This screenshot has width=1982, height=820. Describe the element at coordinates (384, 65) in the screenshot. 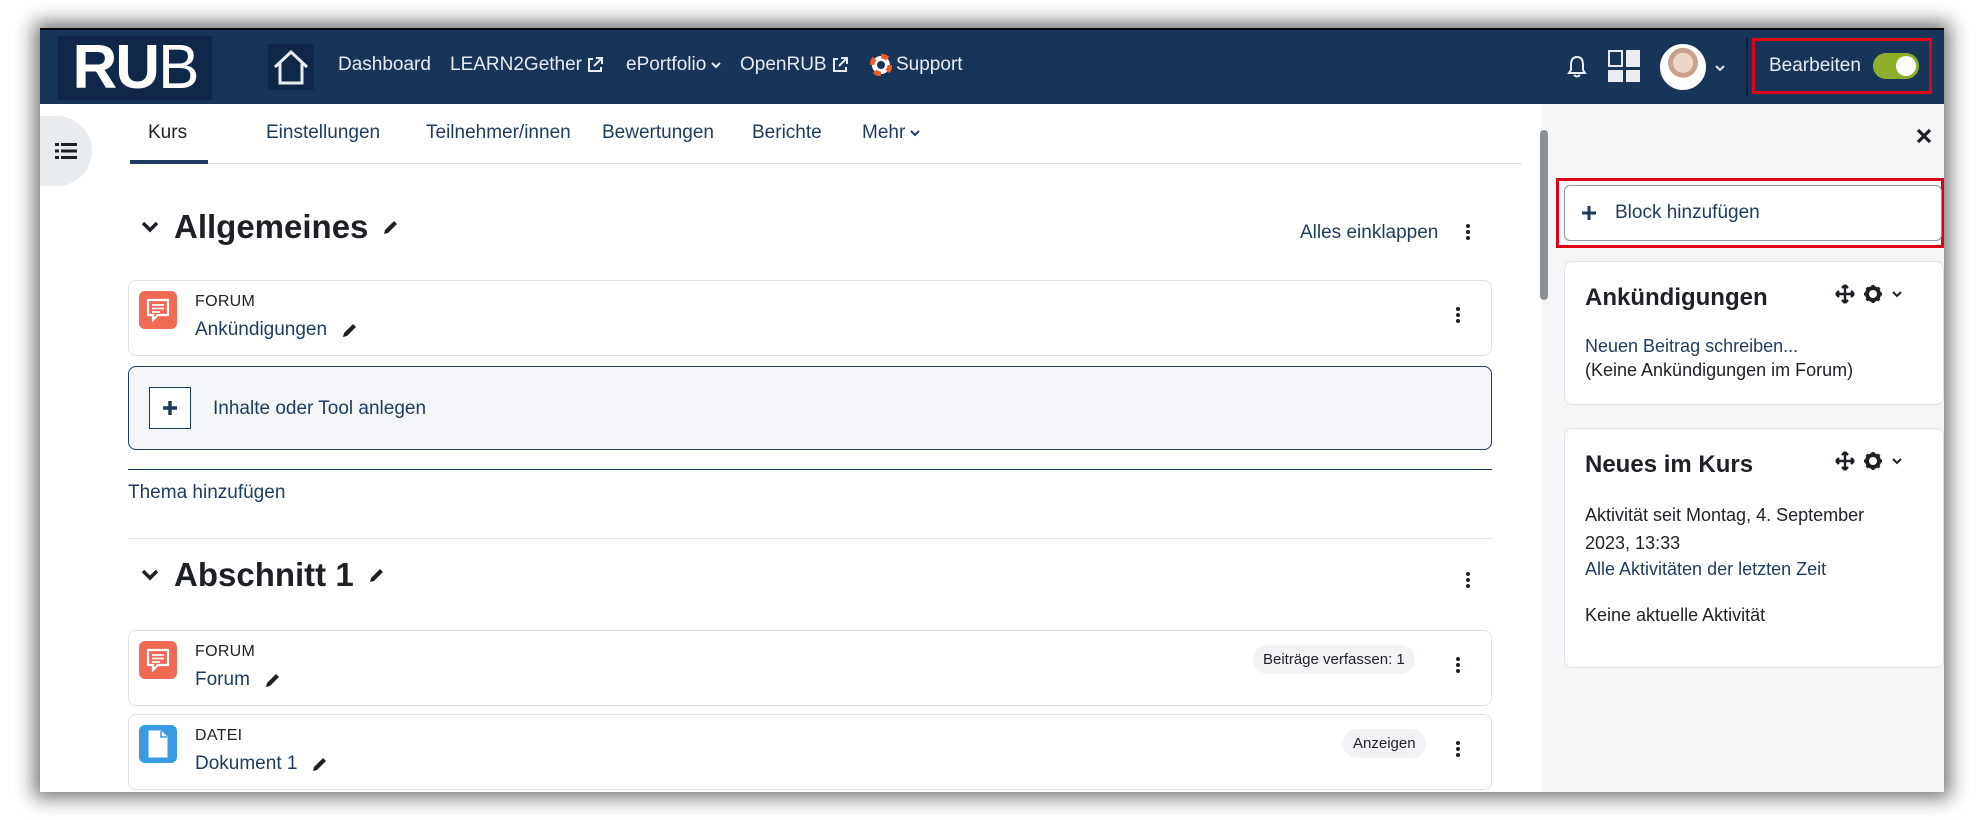

I see `nav-dashboard-link: Dashboard` at that location.